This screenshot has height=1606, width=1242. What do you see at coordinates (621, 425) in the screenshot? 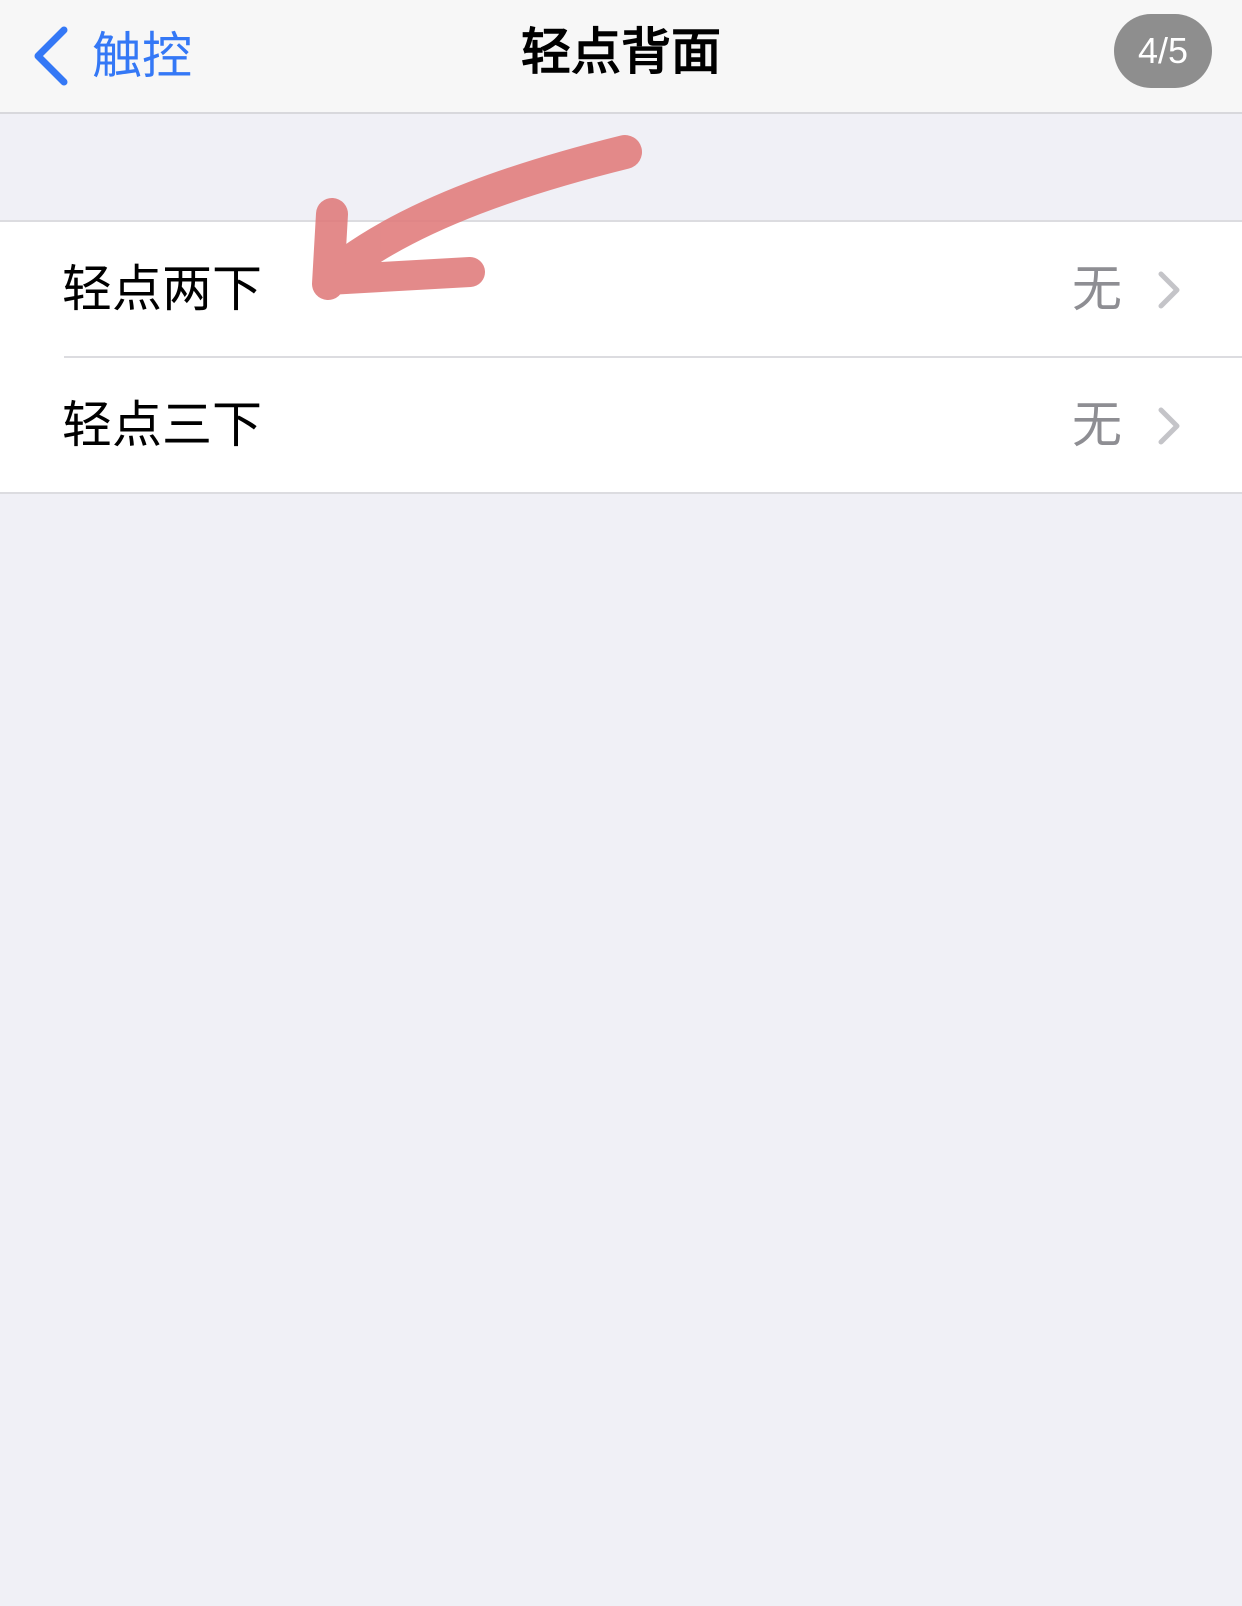
I see `row-triple-tap: 轻点三下 无` at bounding box center [621, 425].